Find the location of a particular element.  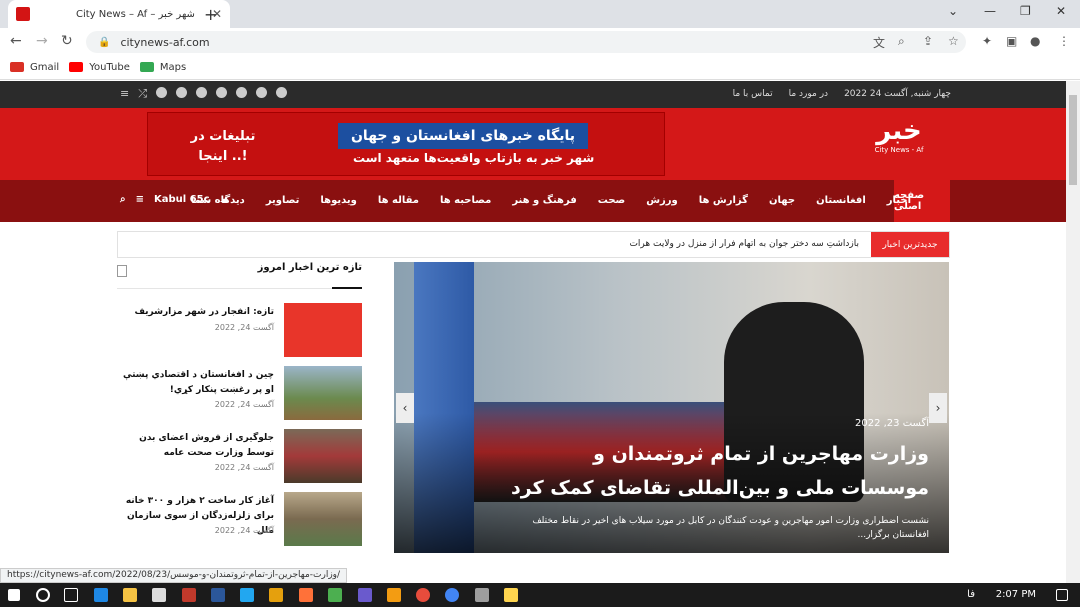

firefox-icon is located at coordinates (306, 595).